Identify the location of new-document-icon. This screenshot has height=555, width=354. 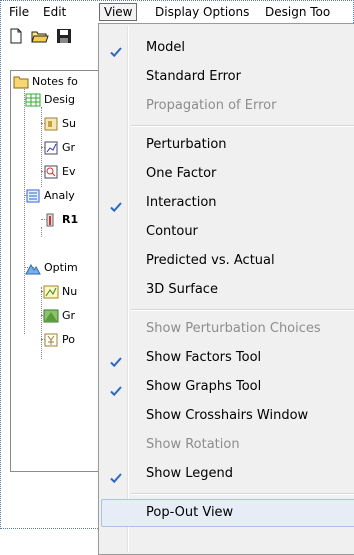
(16, 36).